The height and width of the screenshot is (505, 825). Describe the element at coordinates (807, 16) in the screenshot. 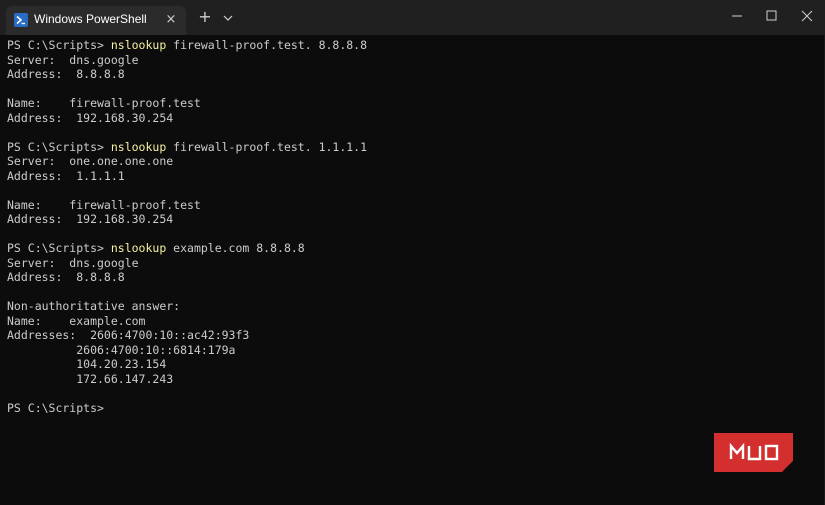

I see `close-icon` at that location.